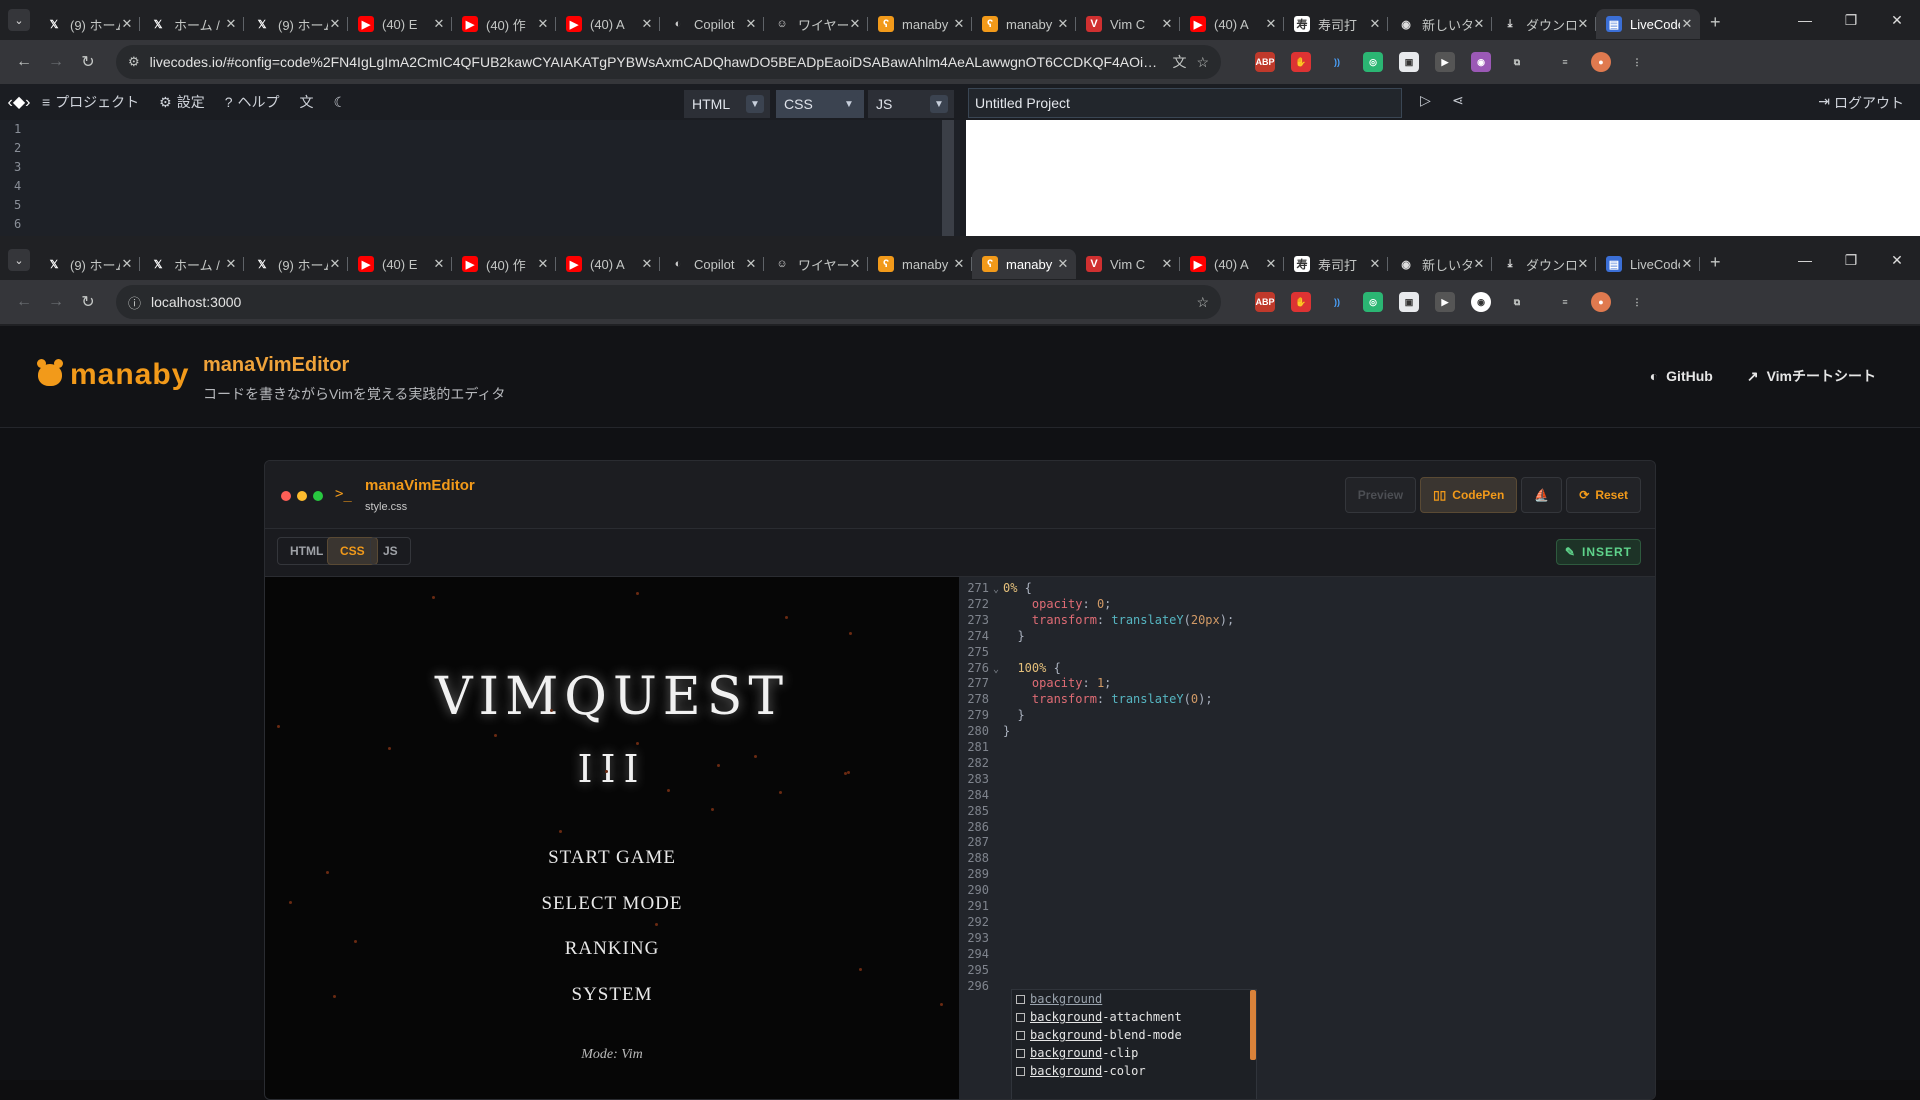 Image resolution: width=1920 pixels, height=1100 pixels. I want to click on site-info-icon: ⓘ, so click(134, 302).